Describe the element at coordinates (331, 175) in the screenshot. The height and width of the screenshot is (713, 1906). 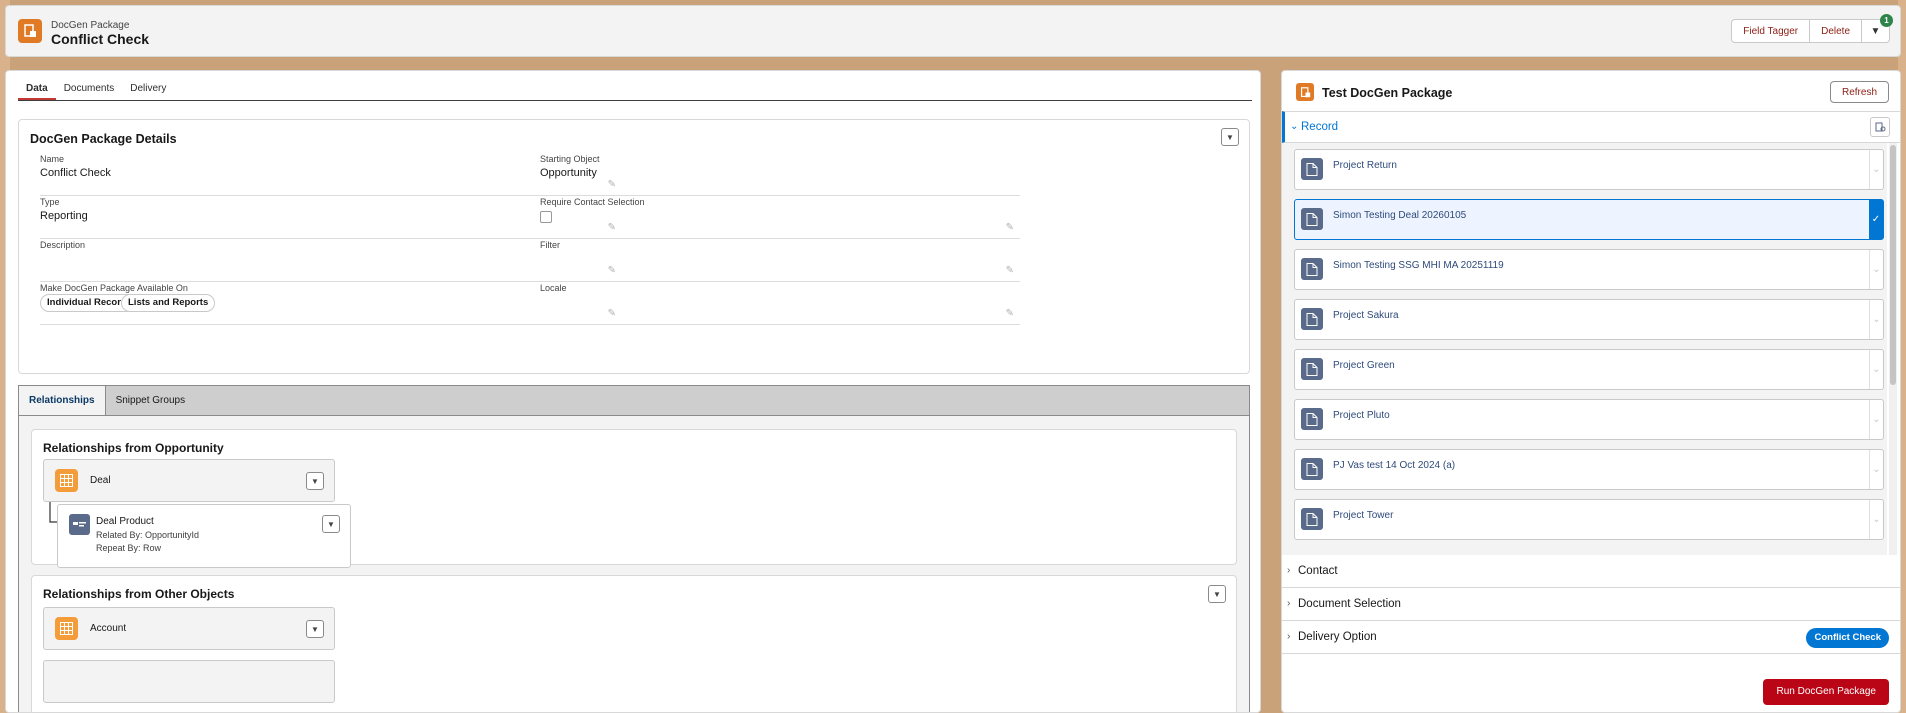
I see `name-field: Name Conflict Check ✎` at that location.